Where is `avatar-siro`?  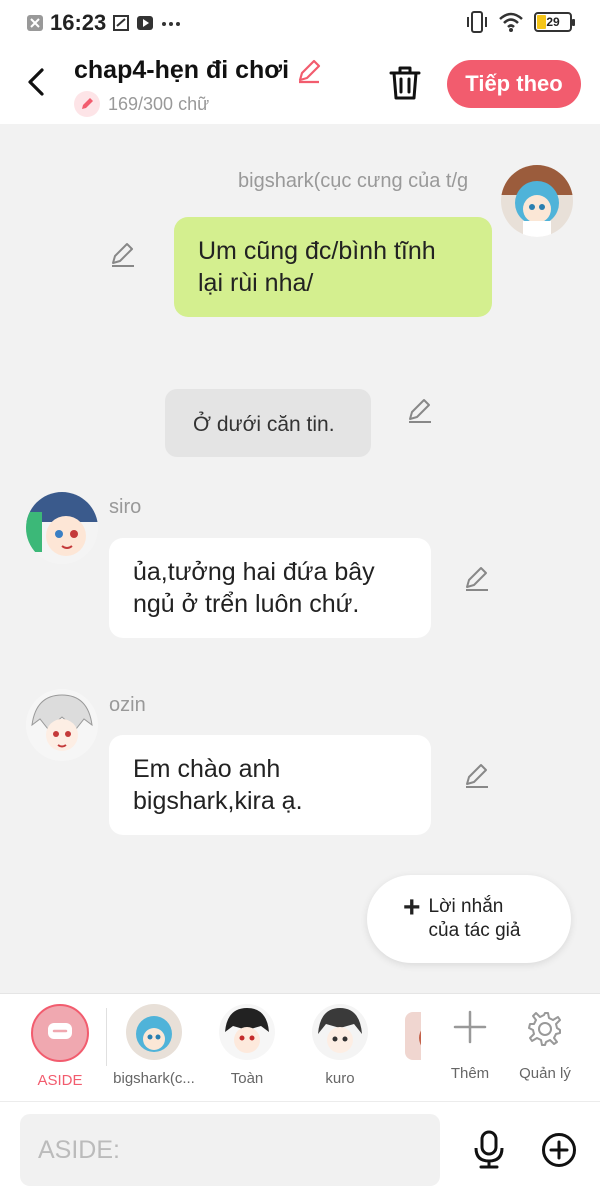 avatar-siro is located at coordinates (62, 528).